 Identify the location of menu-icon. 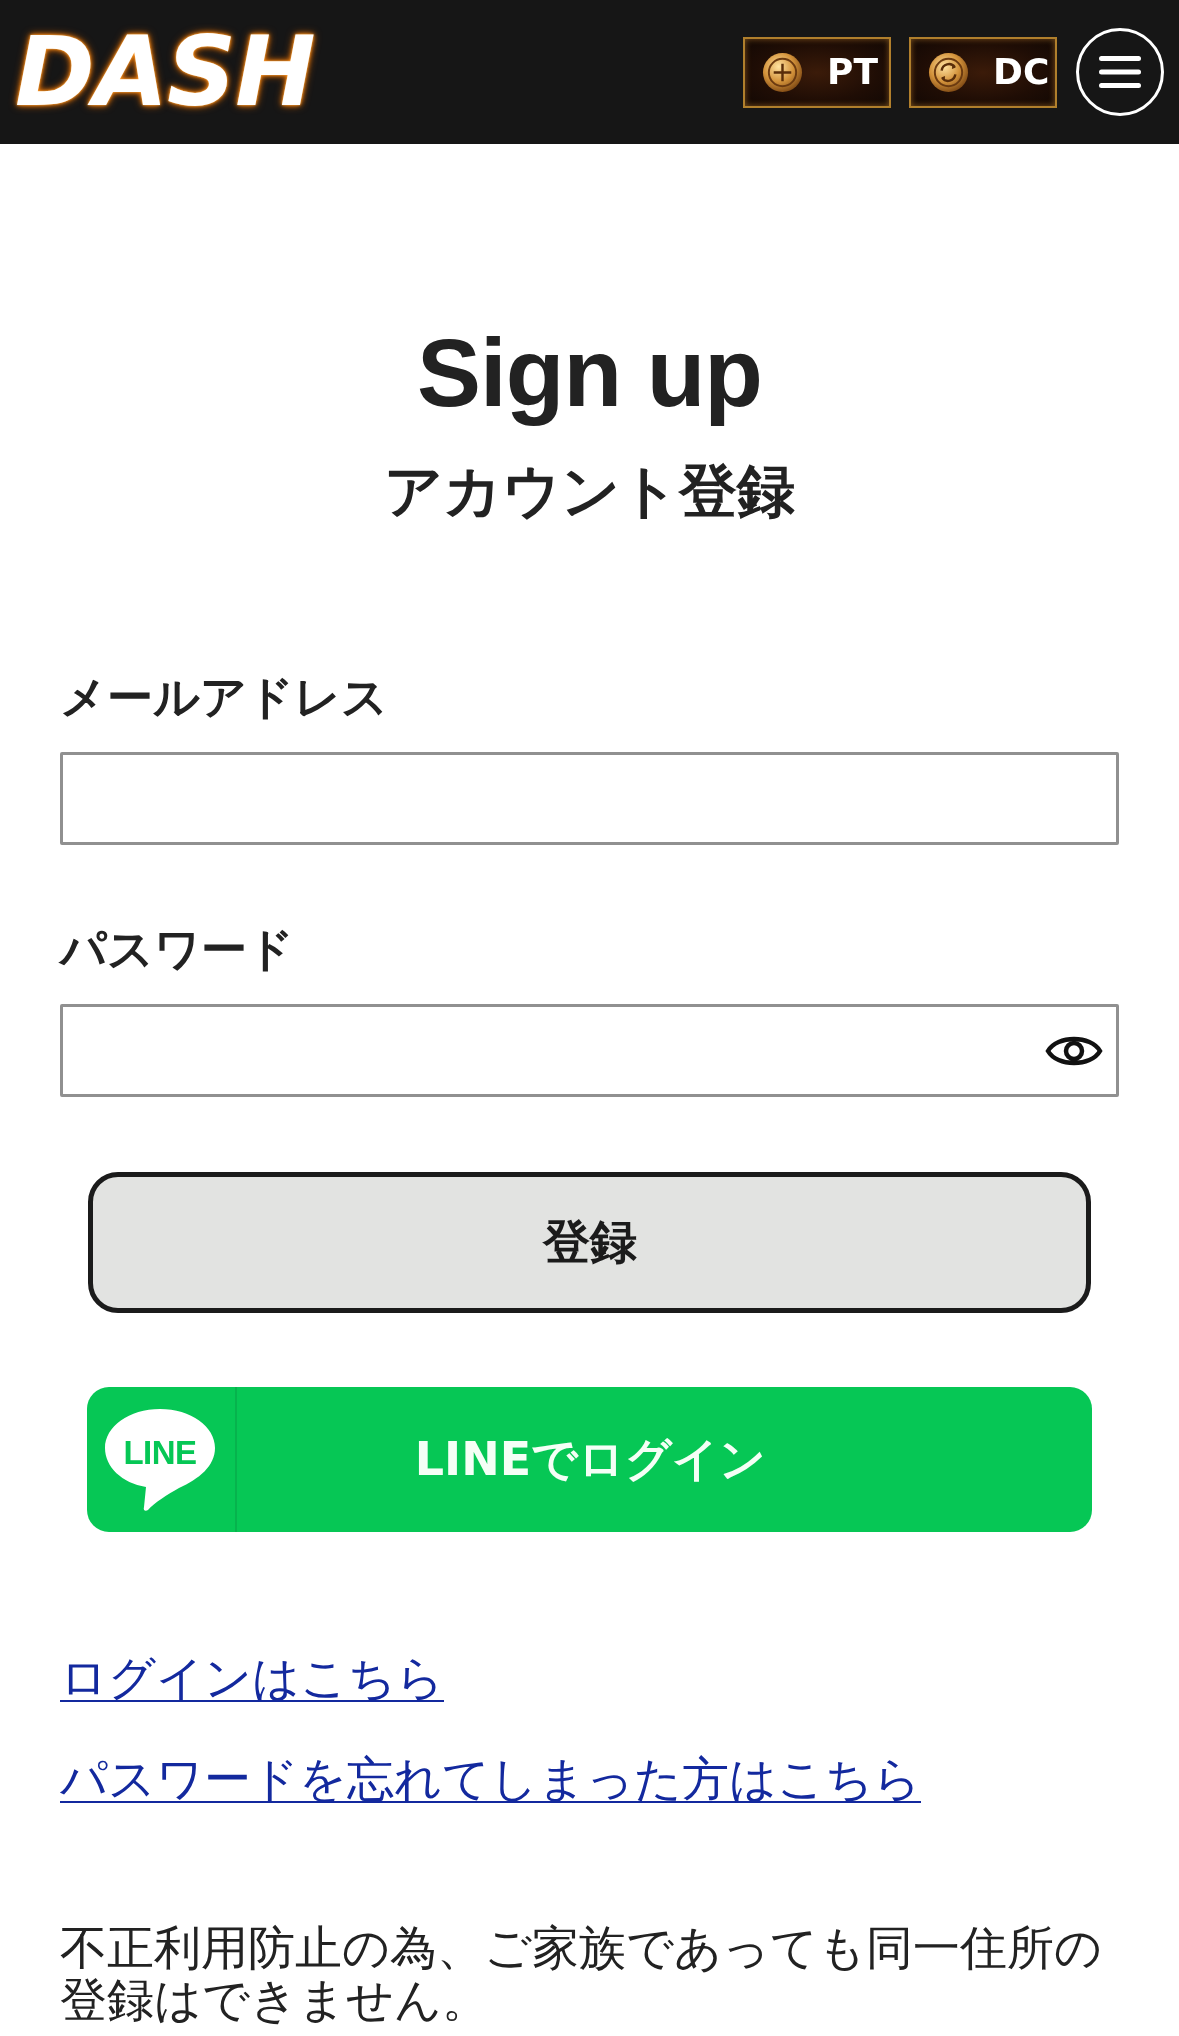
(1120, 72).